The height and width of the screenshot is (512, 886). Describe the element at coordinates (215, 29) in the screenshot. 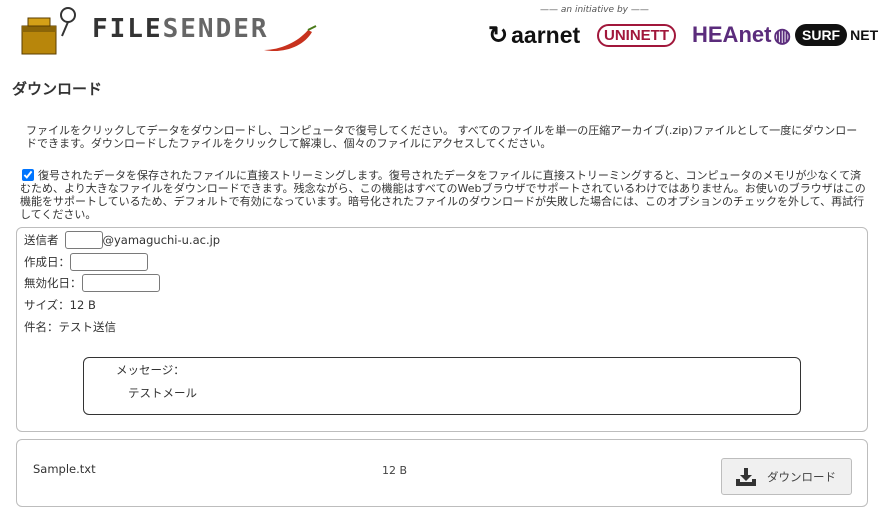

I see `app-name-sender: SENDER` at that location.